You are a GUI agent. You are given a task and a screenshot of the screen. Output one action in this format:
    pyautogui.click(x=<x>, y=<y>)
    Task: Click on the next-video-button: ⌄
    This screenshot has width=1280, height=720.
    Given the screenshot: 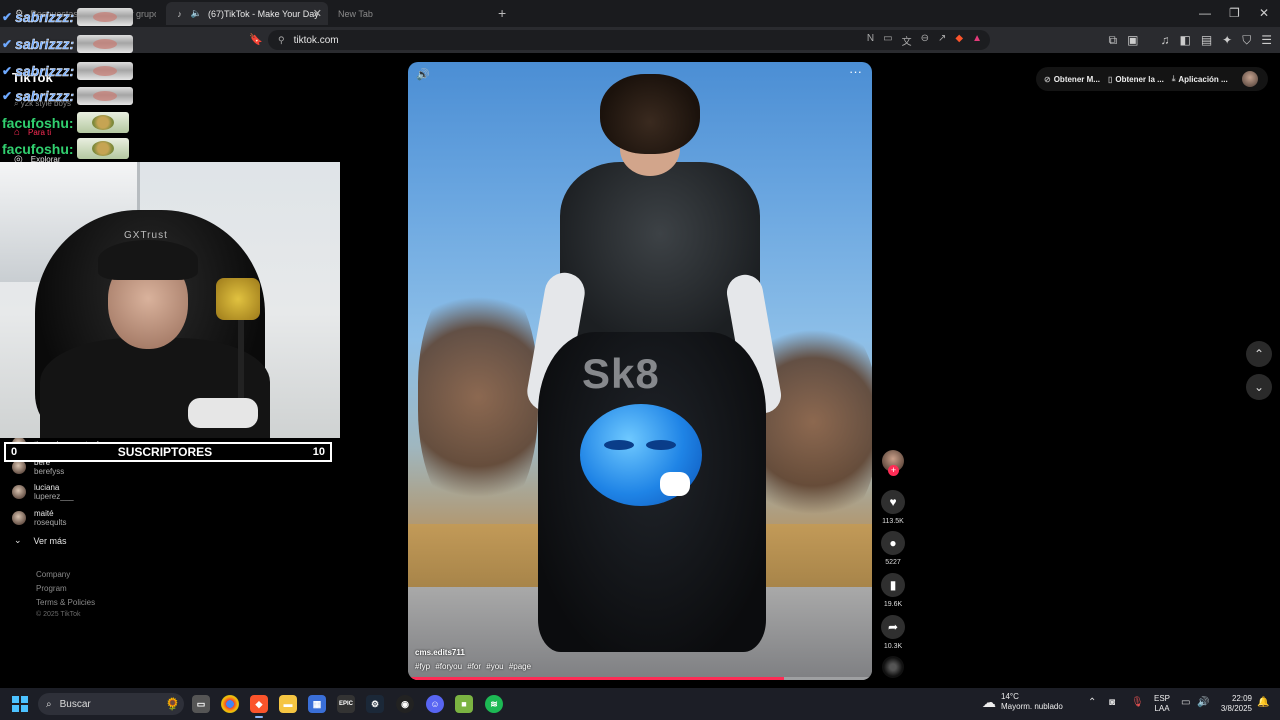 What is the action you would take?
    pyautogui.click(x=1259, y=387)
    